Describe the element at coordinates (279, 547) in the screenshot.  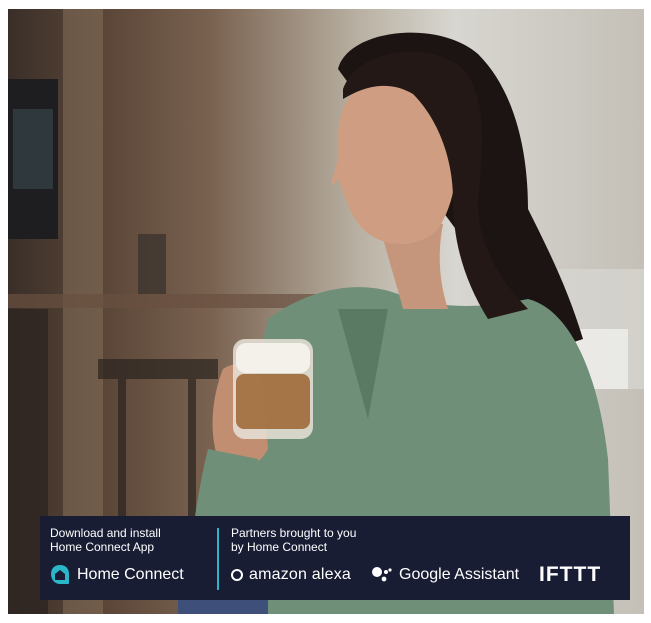
I see `partners-caption-line2: by Home Connect` at that location.